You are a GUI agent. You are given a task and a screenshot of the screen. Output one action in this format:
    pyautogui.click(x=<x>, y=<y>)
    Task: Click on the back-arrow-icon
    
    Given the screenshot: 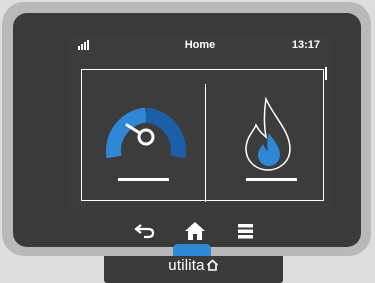 What is the action you would take?
    pyautogui.click(x=144, y=231)
    